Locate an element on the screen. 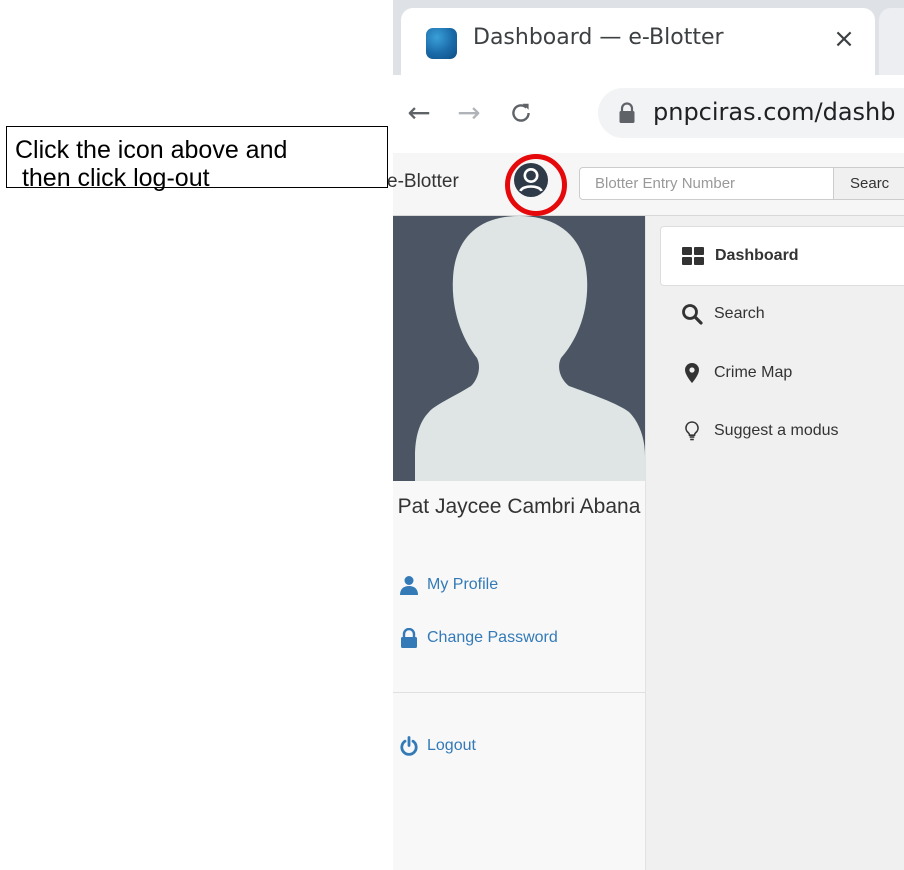  blotter-search-input: Blotter Entry Number is located at coordinates (706, 183).